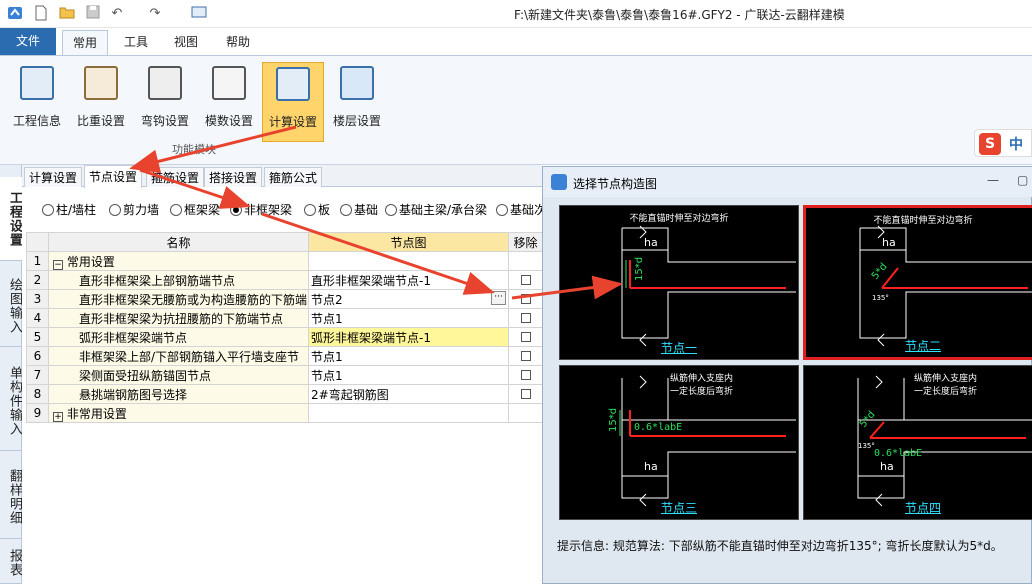 This screenshot has width=1032, height=584. What do you see at coordinates (193, 299) in the screenshot?
I see `setting-name: 直形非框架梁无腰筋或为构造腰筋的下筋端` at bounding box center [193, 299].